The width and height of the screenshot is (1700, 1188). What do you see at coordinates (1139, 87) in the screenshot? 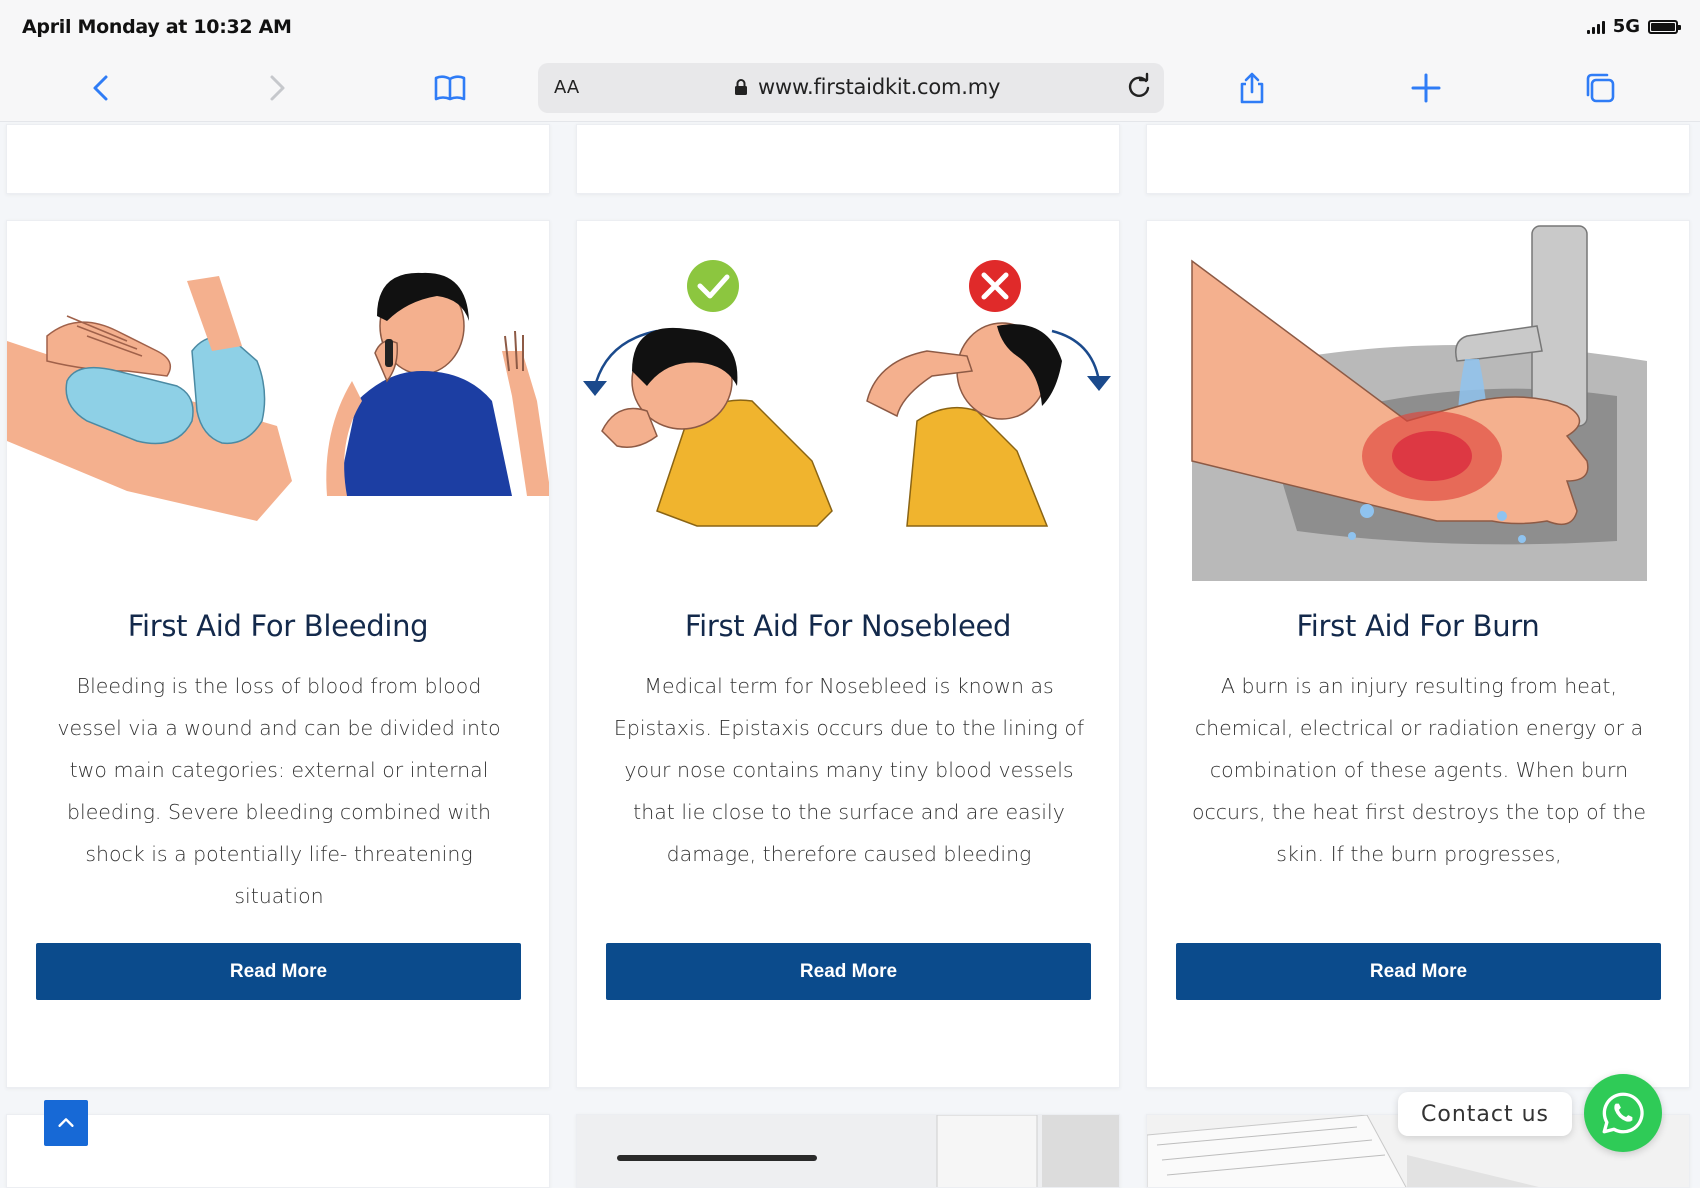
I see `reload-icon` at bounding box center [1139, 87].